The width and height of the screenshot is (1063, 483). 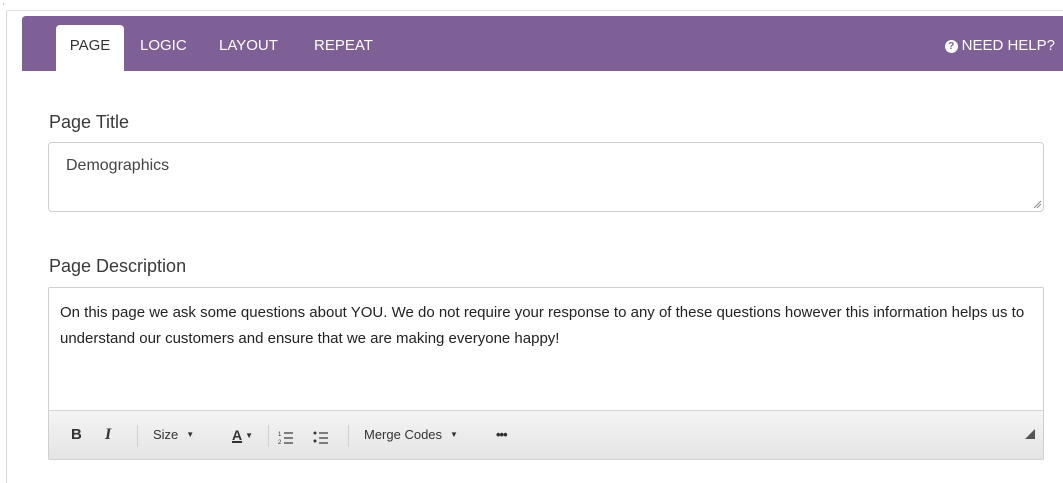 What do you see at coordinates (546, 177) in the screenshot?
I see `page-title-input: Demographics` at bounding box center [546, 177].